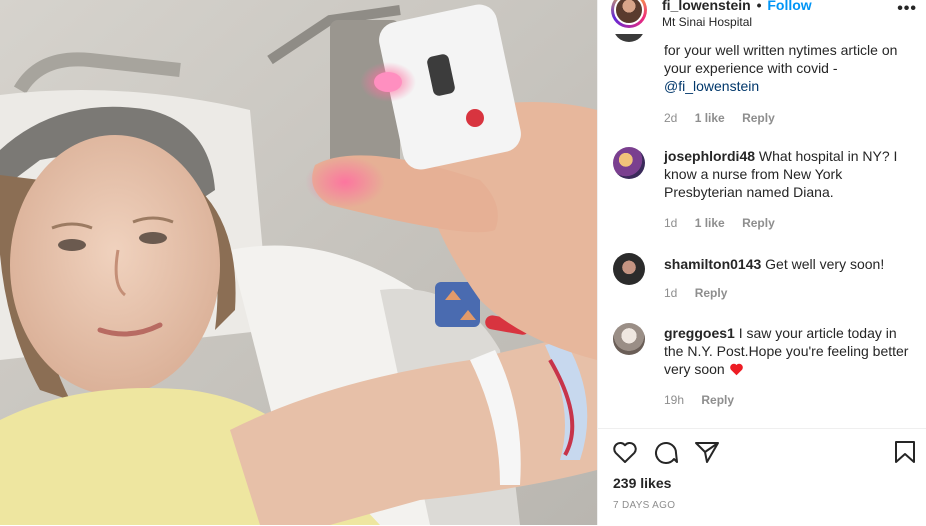 The height and width of the screenshot is (526, 926). Describe the element at coordinates (707, 22) in the screenshot. I see `post-location: Mt Sinai Hospital` at that location.